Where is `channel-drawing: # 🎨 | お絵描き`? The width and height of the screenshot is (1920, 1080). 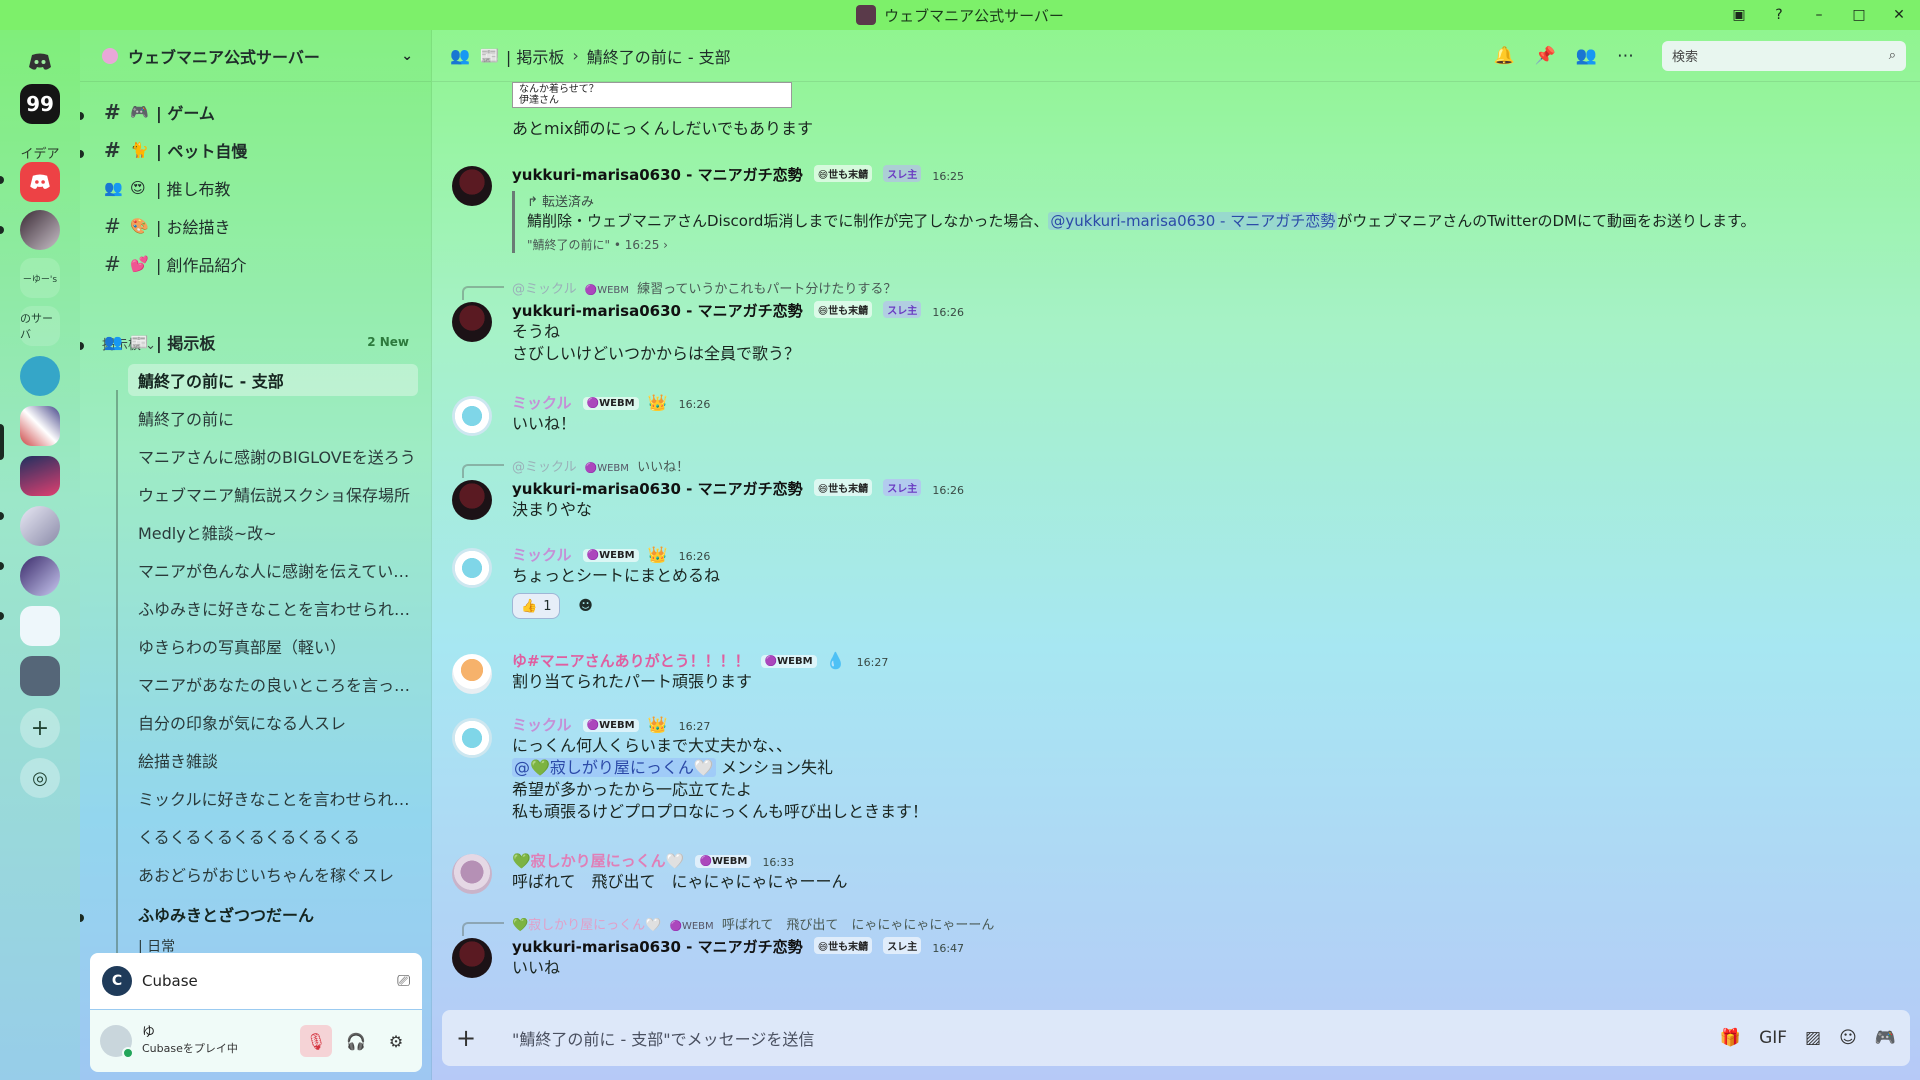 channel-drawing: # 🎨 | お絵描き is located at coordinates (257, 226).